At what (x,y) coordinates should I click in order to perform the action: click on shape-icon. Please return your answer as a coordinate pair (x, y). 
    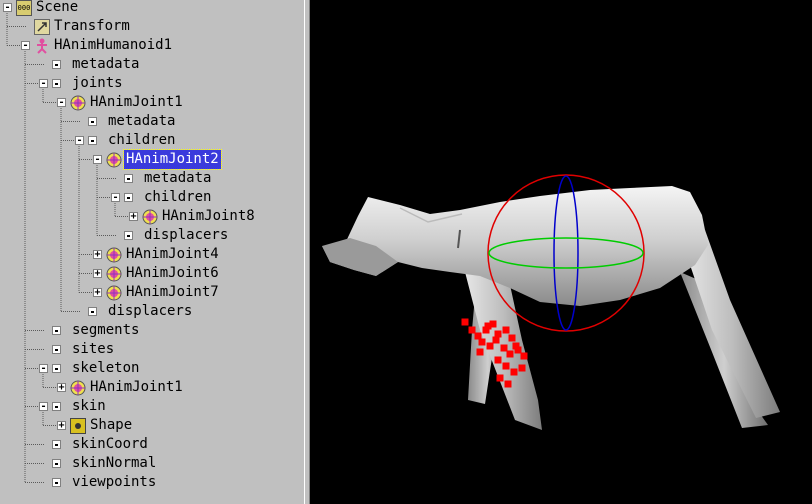
    Looking at the image, I should click on (78, 426).